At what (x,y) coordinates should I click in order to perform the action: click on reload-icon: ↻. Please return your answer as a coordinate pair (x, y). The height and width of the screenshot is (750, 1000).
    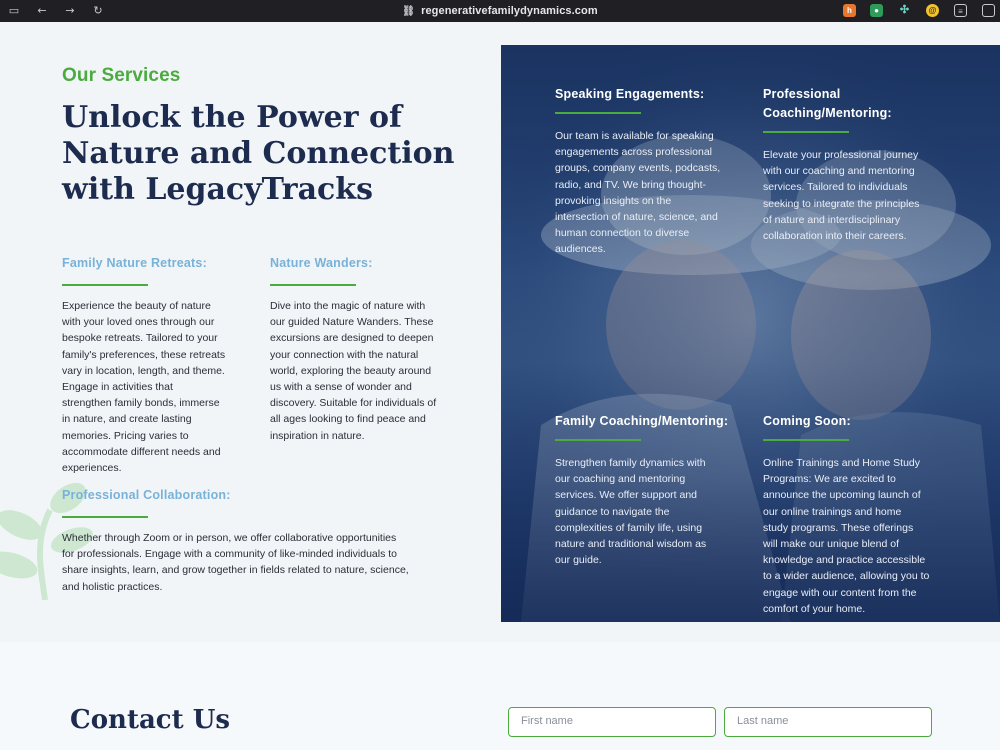
    Looking at the image, I should click on (98, 11).